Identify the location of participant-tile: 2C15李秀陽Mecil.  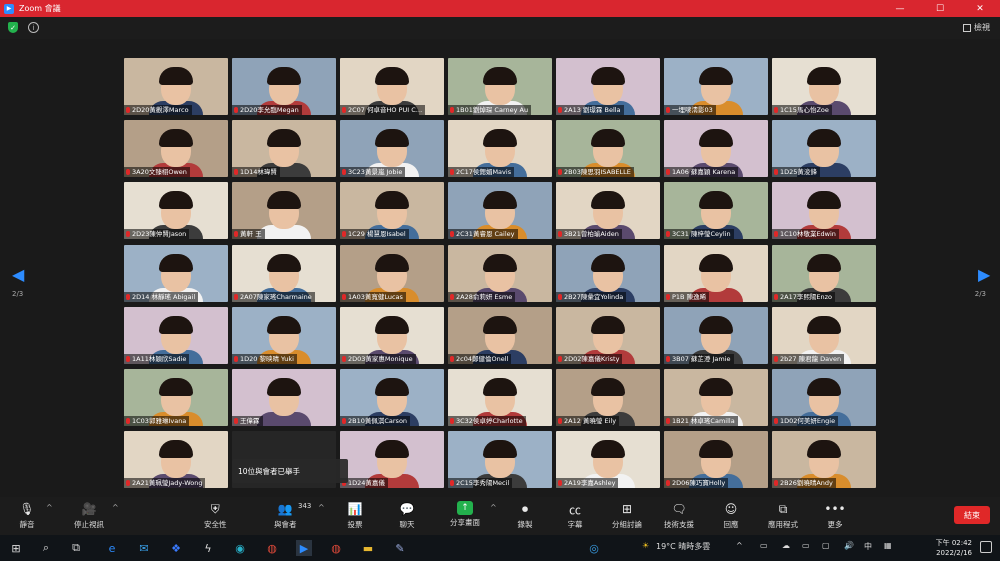
(500, 460).